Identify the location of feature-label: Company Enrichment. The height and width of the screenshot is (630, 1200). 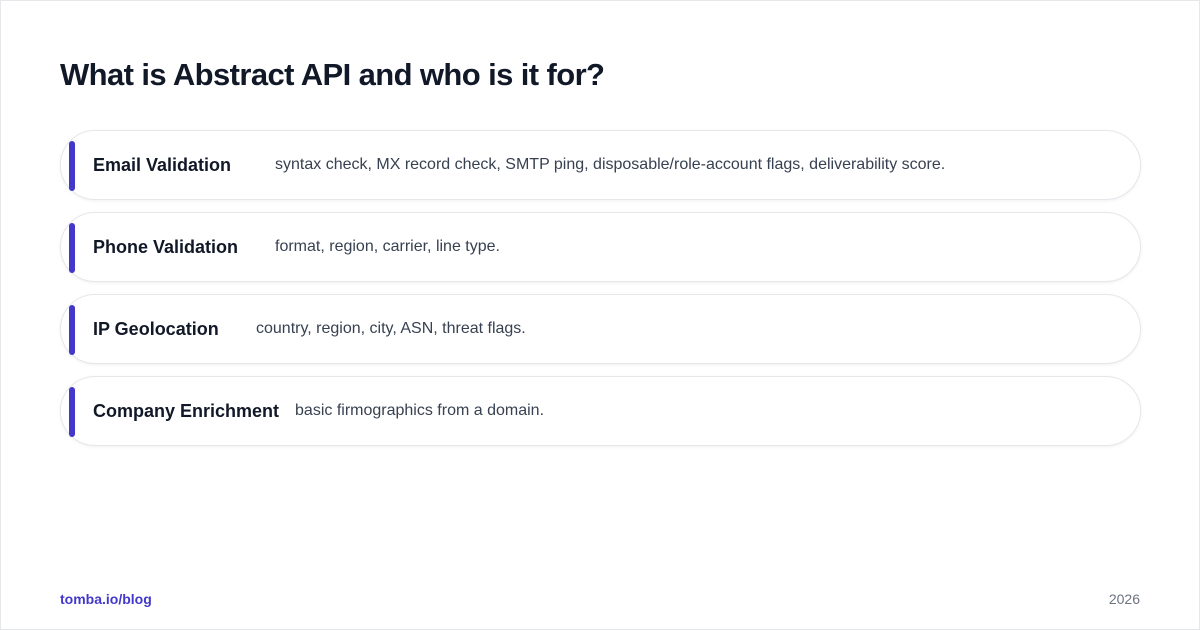
(186, 410).